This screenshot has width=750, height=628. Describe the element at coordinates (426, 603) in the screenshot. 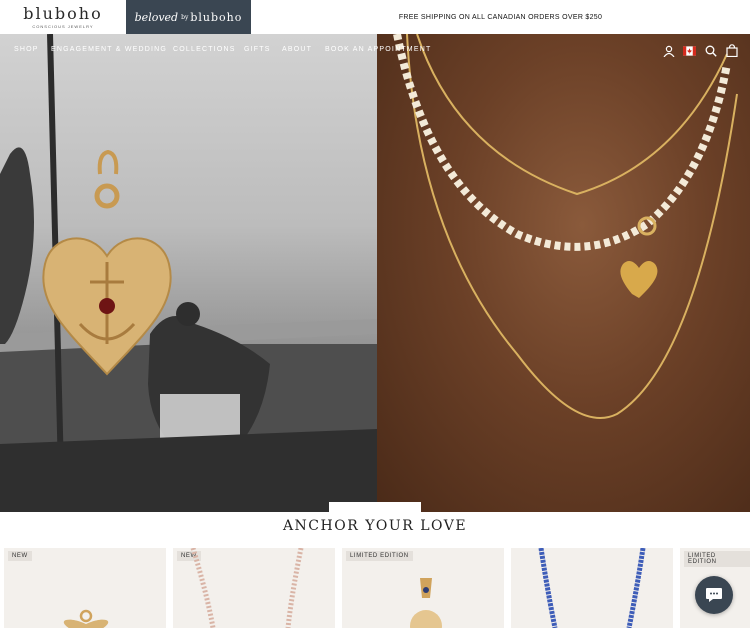

I see `coin-charm-thumbnail` at that location.